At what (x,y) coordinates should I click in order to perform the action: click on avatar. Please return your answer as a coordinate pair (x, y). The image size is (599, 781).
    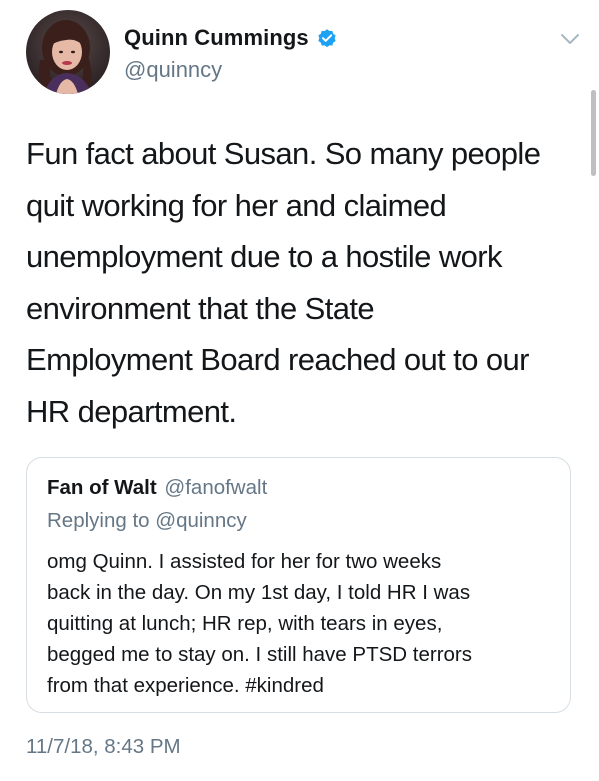
    Looking at the image, I should click on (68, 52).